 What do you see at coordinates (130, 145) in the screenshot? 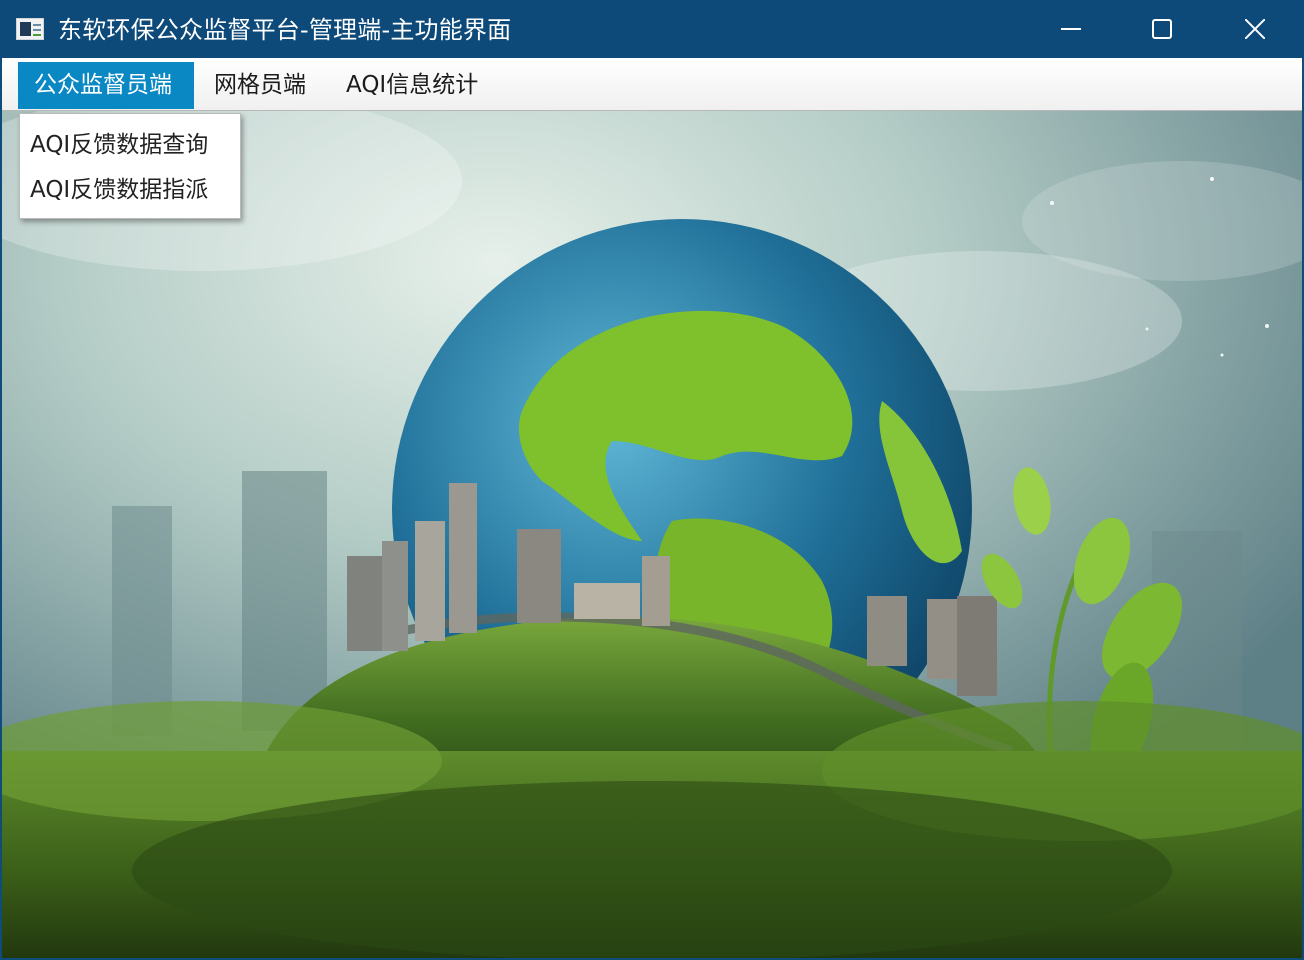
I see `menu-aqi-feedback-query: AQI反馈数据查询` at bounding box center [130, 145].